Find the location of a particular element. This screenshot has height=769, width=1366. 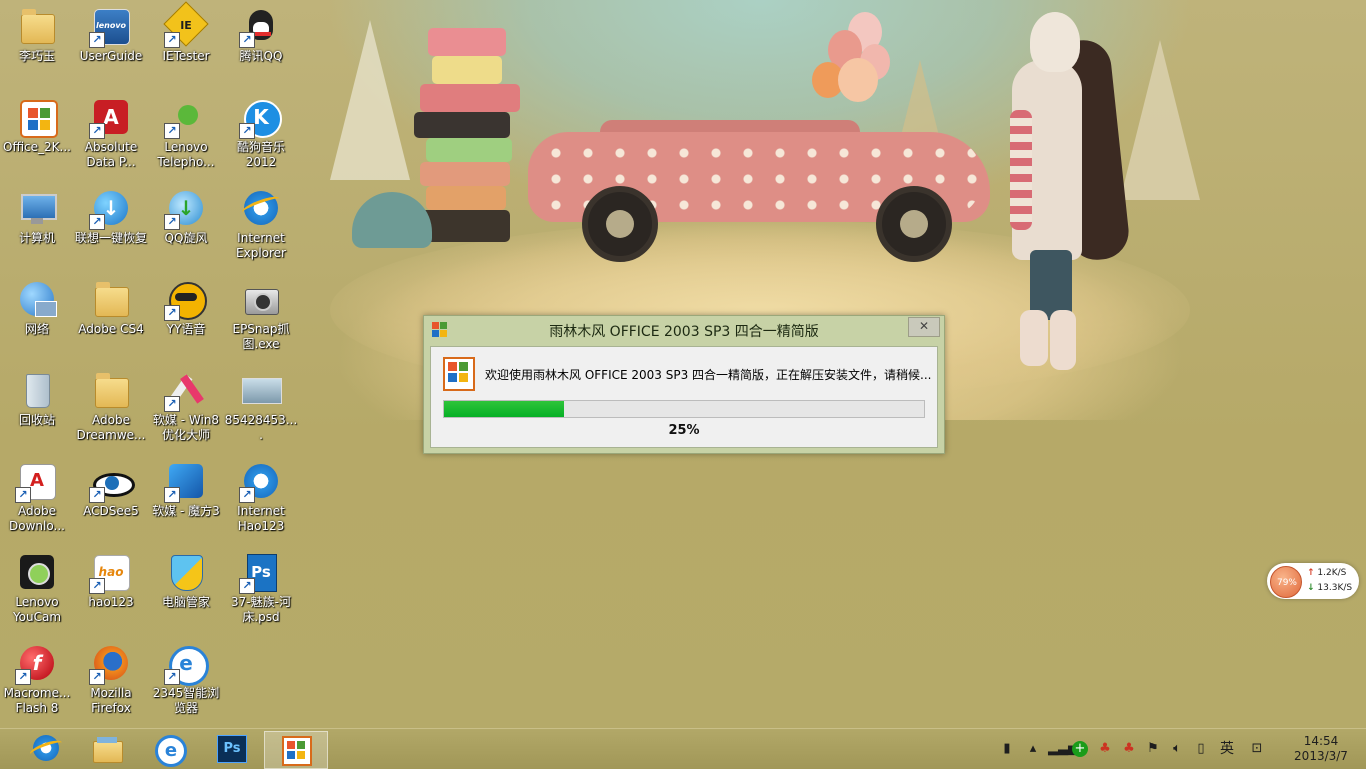

desktop-icon-internet-hao123: ↗ Internet Hao123 is located at coordinates (261, 494).